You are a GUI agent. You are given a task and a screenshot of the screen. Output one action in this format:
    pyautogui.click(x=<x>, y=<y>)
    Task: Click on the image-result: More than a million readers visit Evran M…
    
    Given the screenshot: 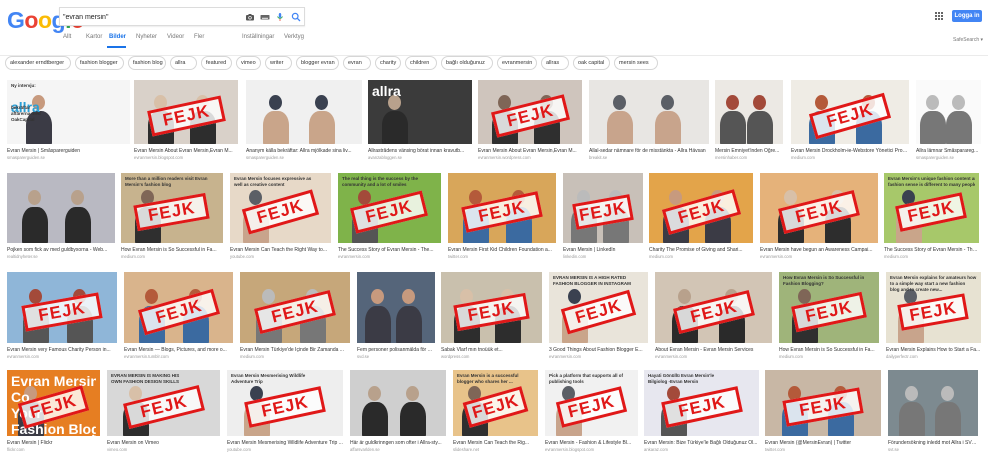 What is the action you would take?
    pyautogui.click(x=172, y=217)
    